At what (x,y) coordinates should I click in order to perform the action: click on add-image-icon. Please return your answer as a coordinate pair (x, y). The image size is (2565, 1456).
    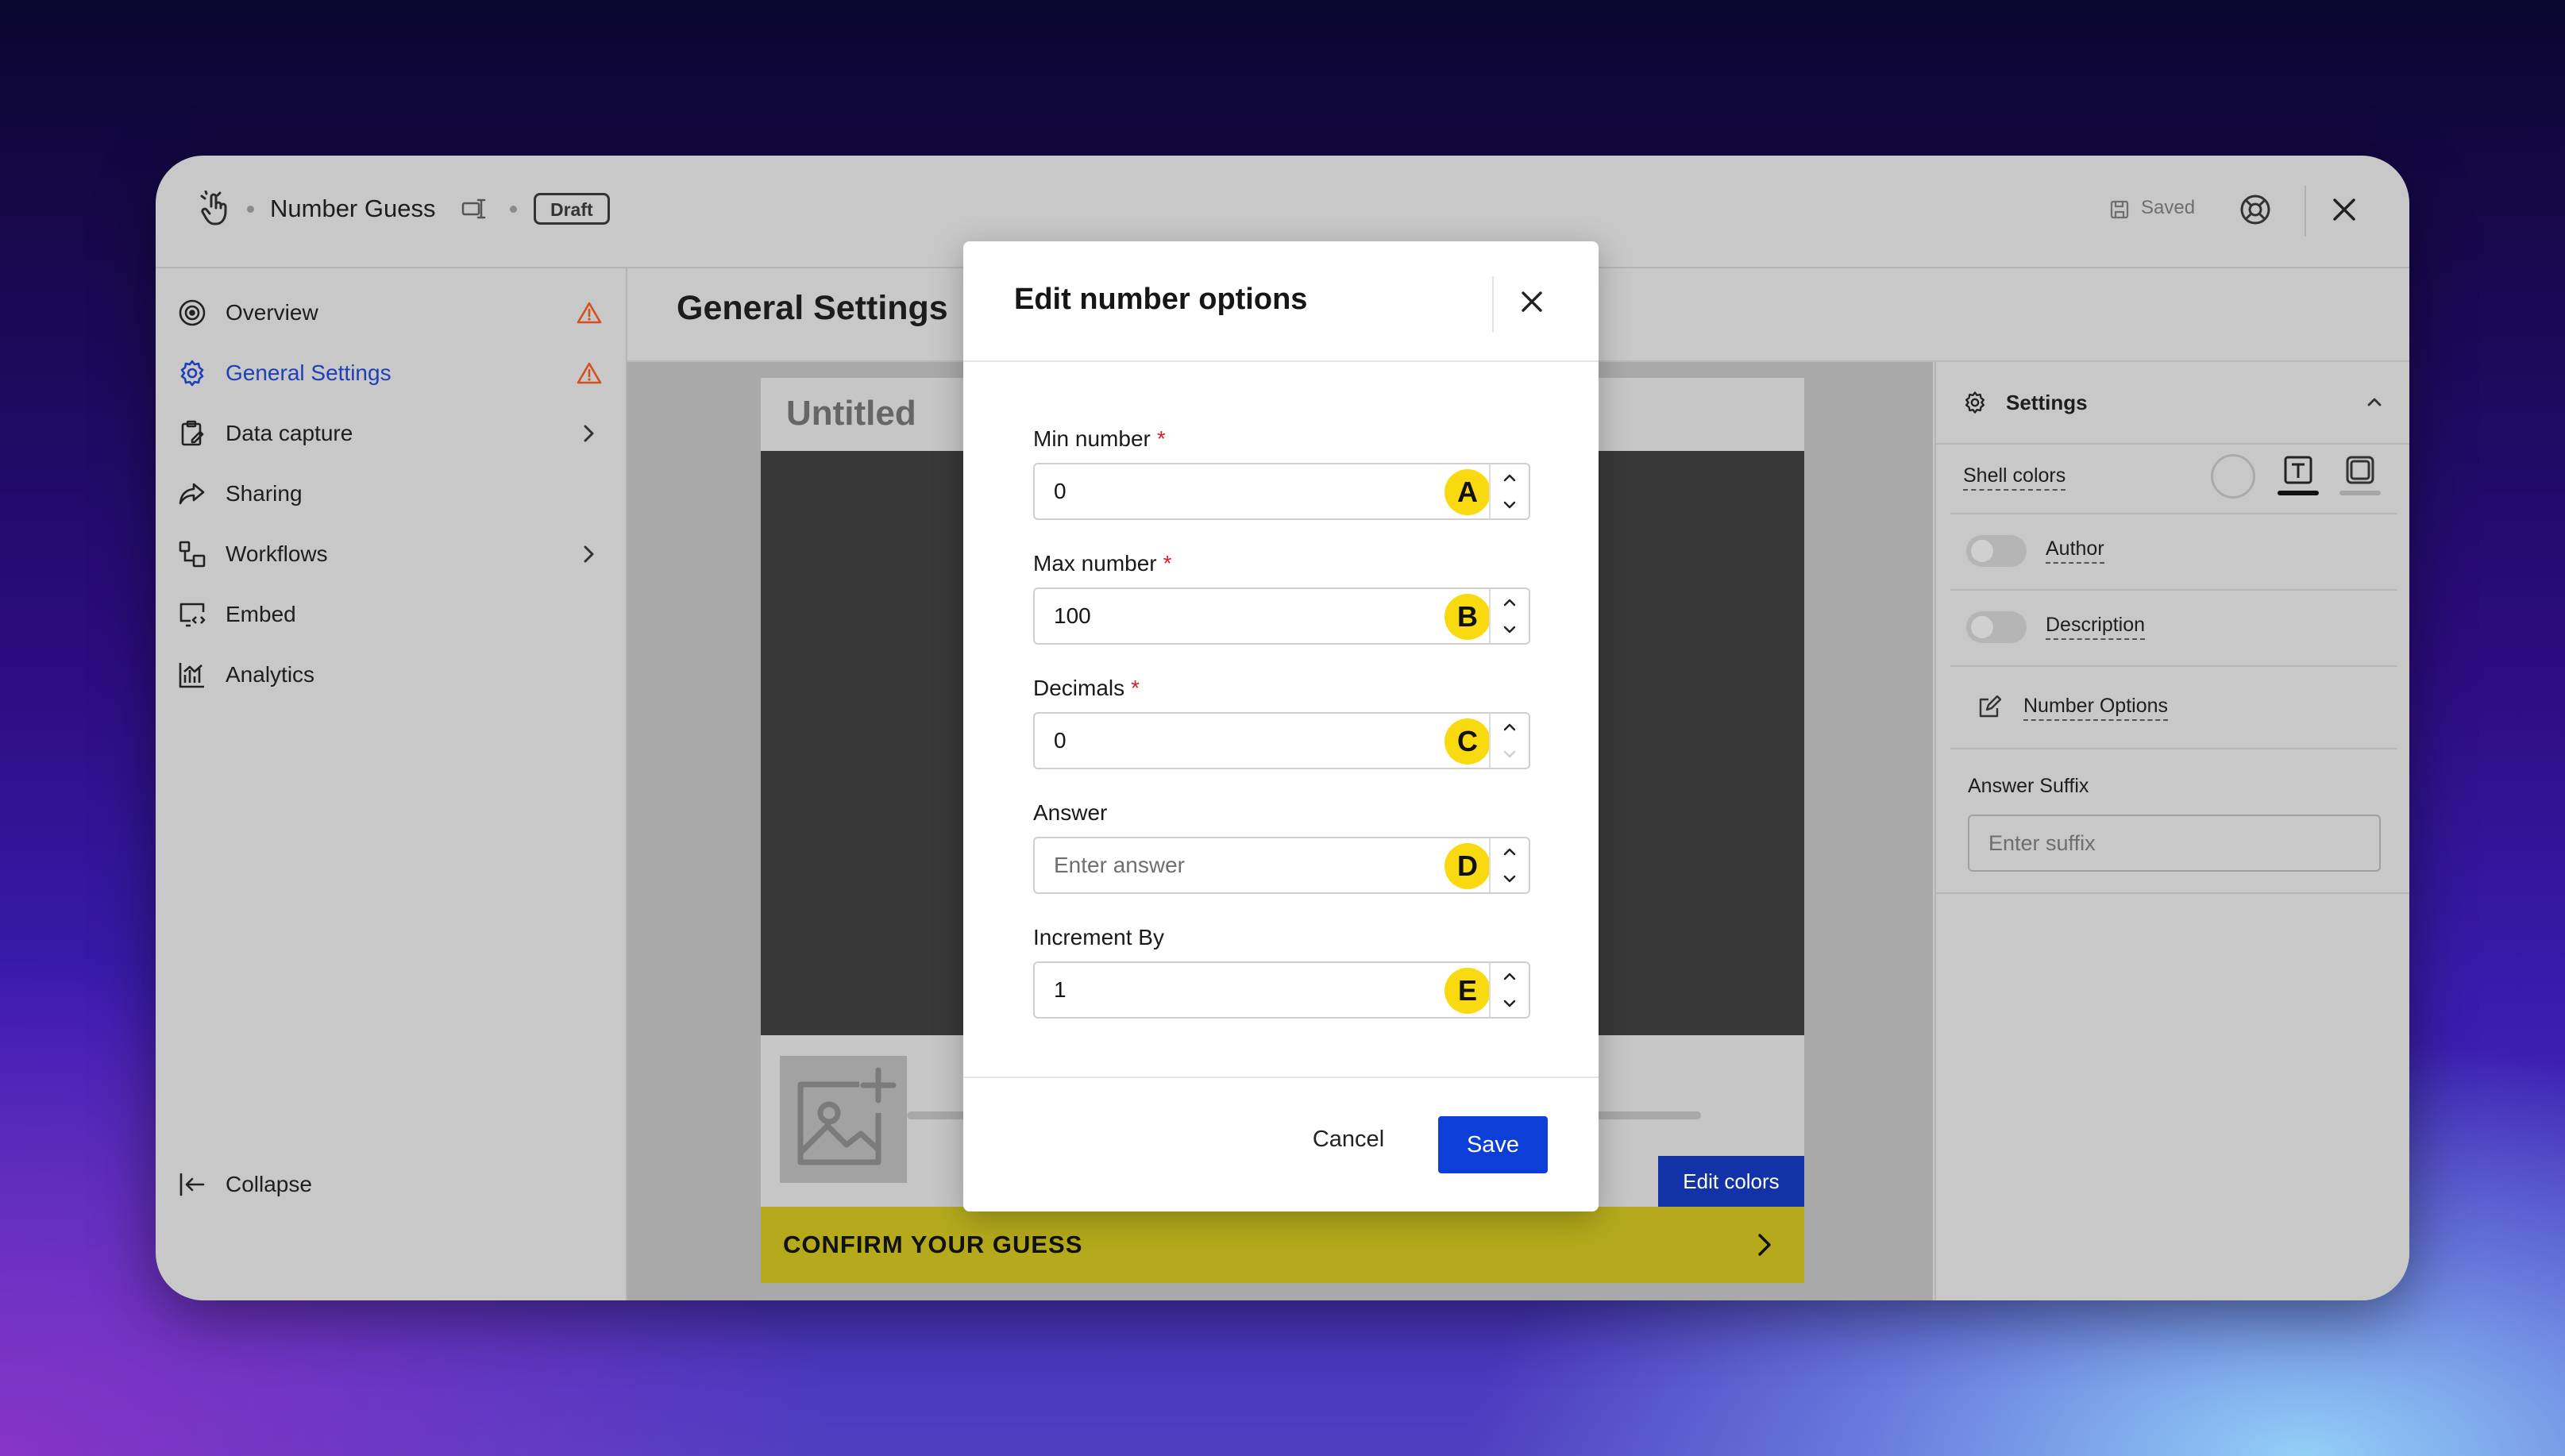
    Looking at the image, I should click on (843, 1119).